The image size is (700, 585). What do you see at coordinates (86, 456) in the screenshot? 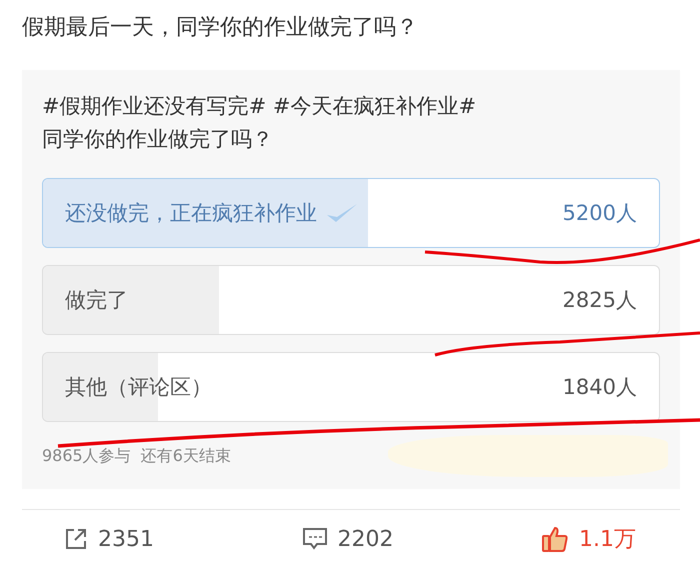
I see `participant-count: 9865人参与` at bounding box center [86, 456].